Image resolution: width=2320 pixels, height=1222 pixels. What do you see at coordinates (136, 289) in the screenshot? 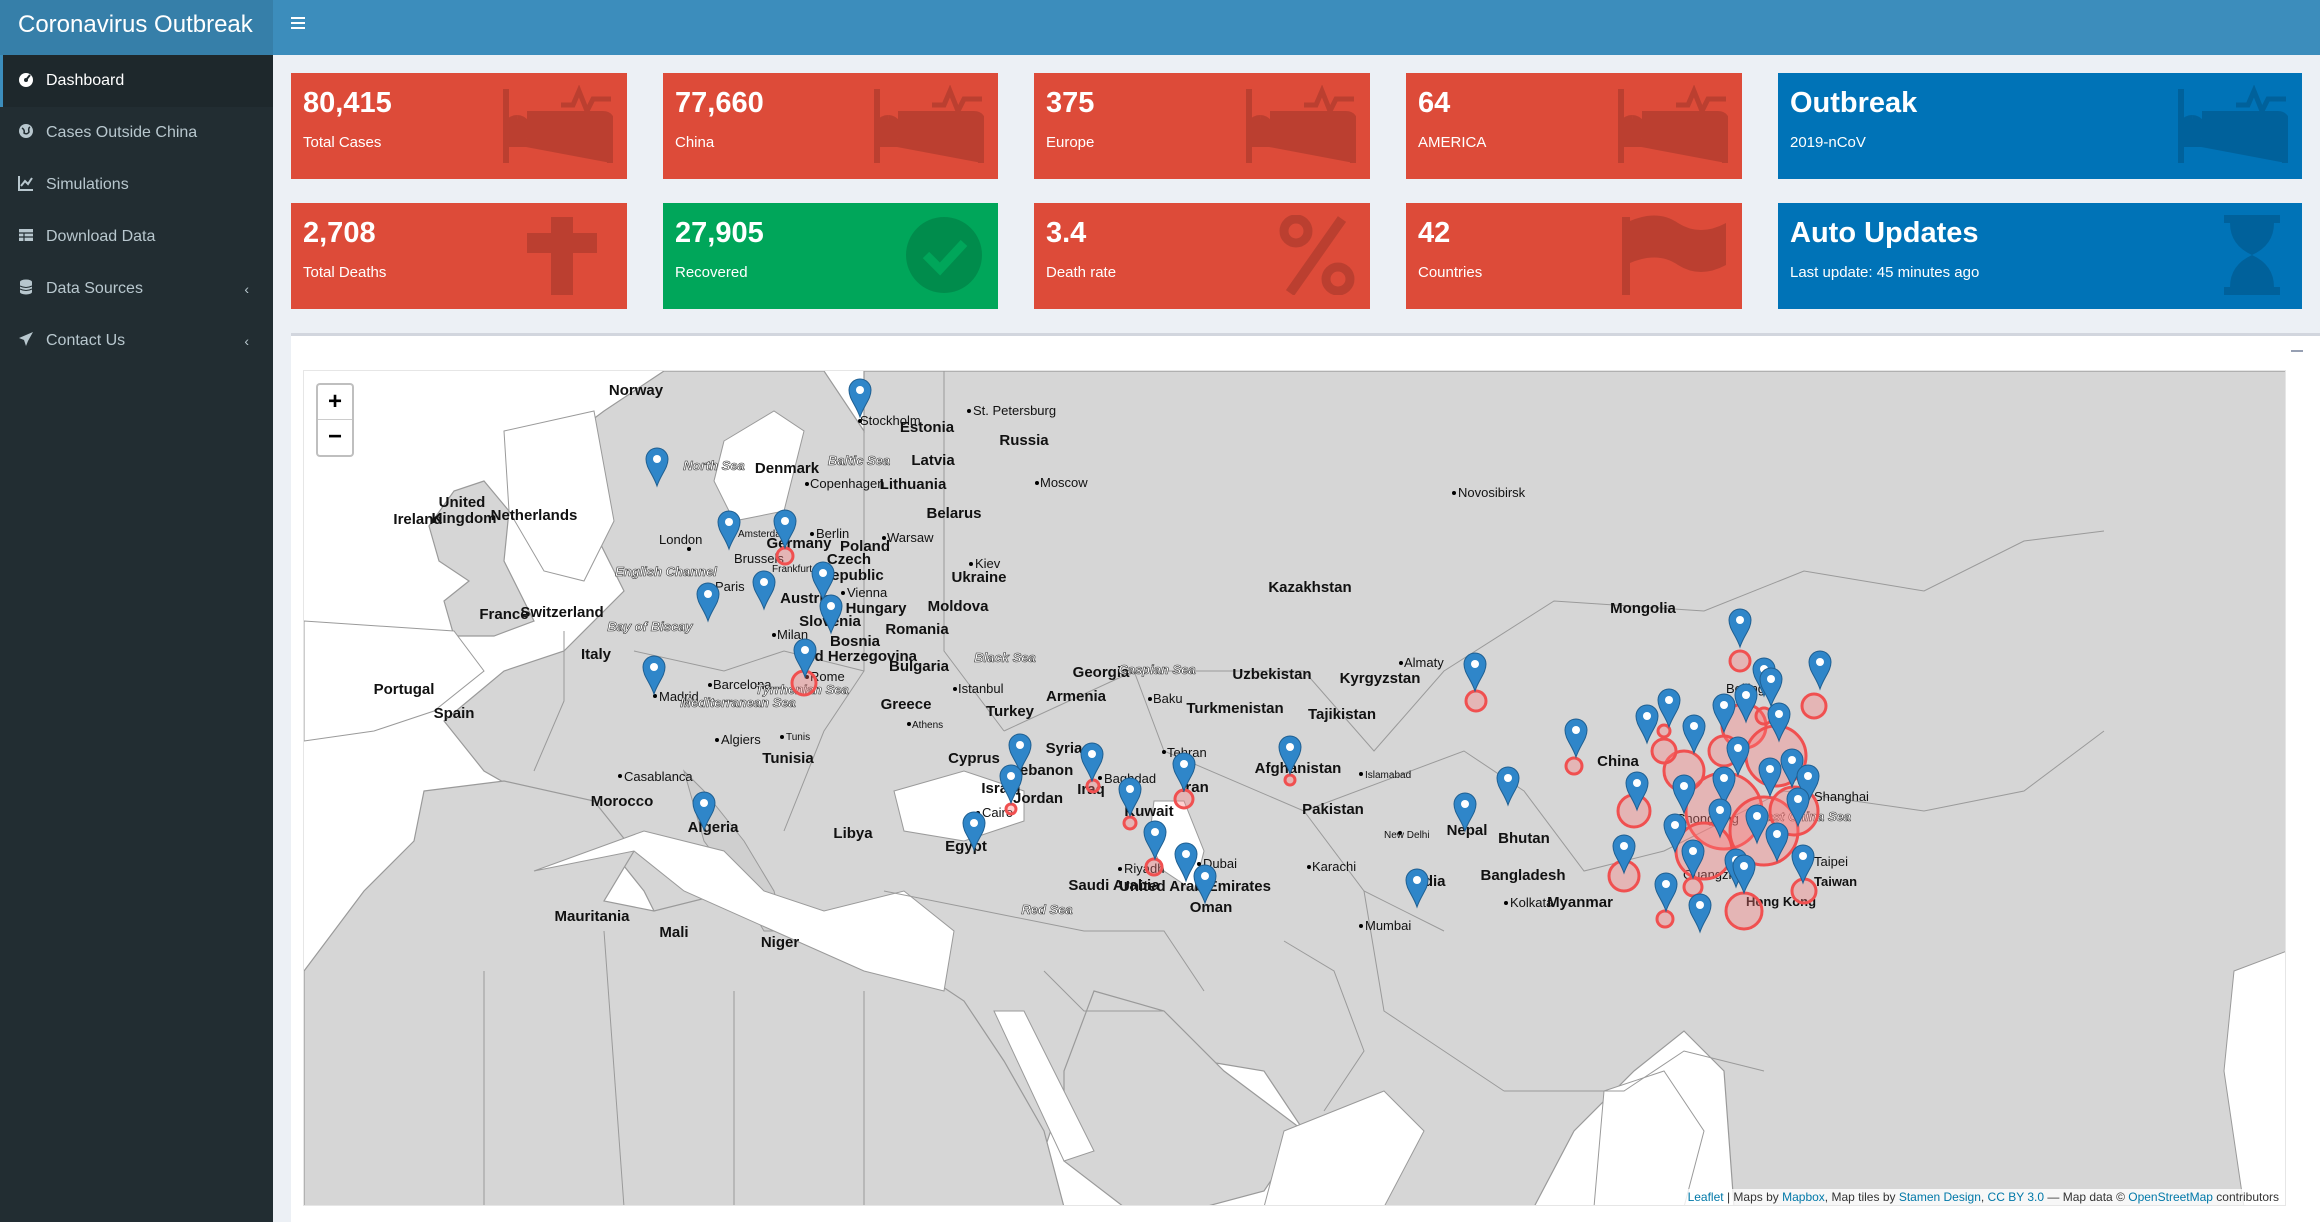
I see `sidebar-item-data-sources: Data Sources ‹` at bounding box center [136, 289].